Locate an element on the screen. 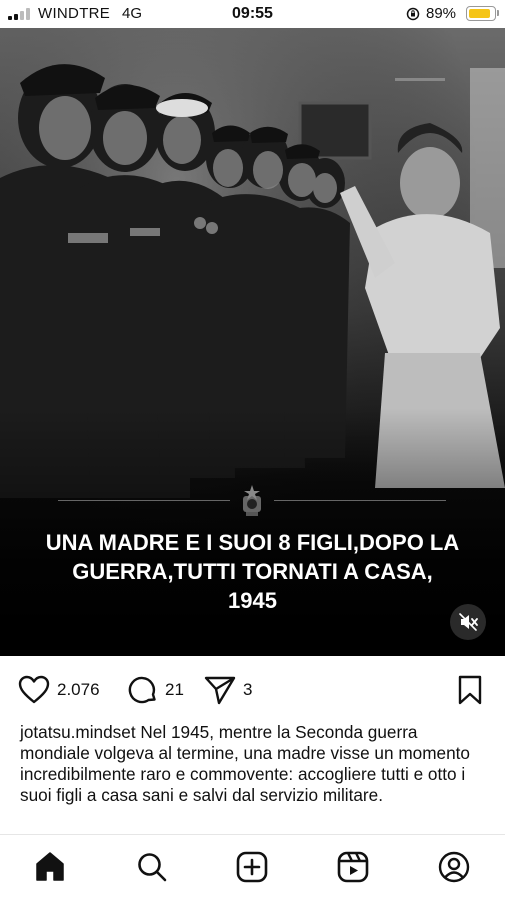  status-bar: WINDTRE 4G 09:55 89% is located at coordinates (252, 14).